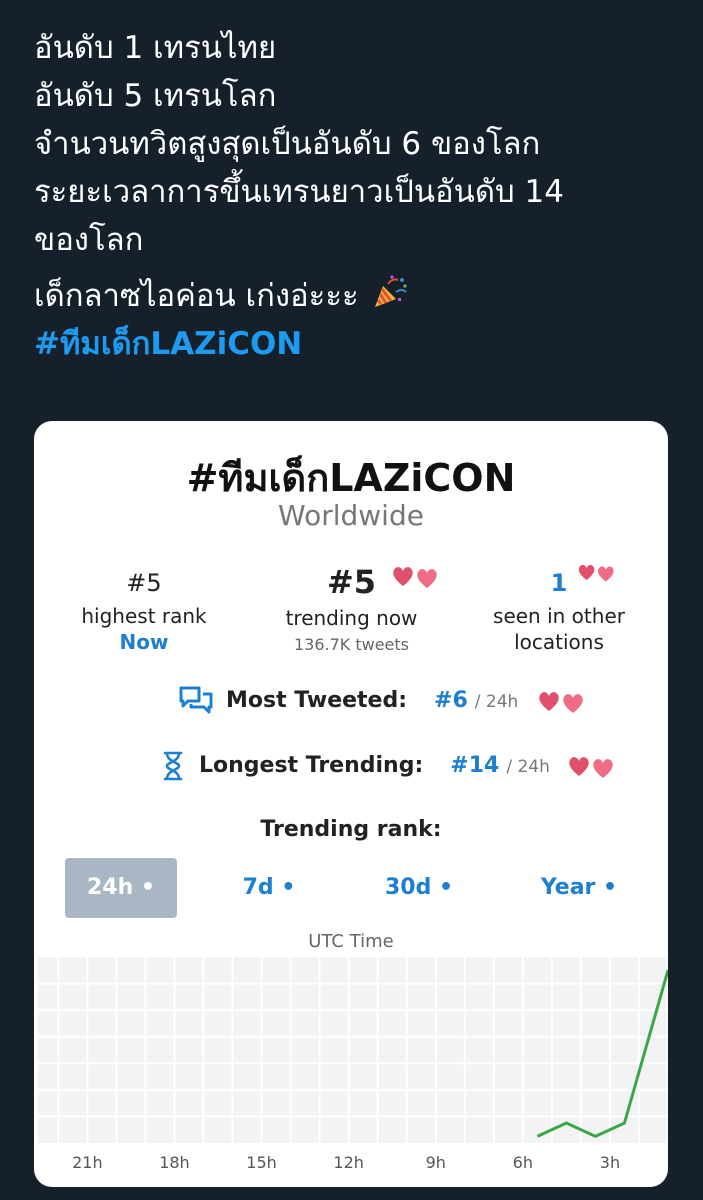  I want to click on card-subtitle: Worldwide, so click(351, 515).